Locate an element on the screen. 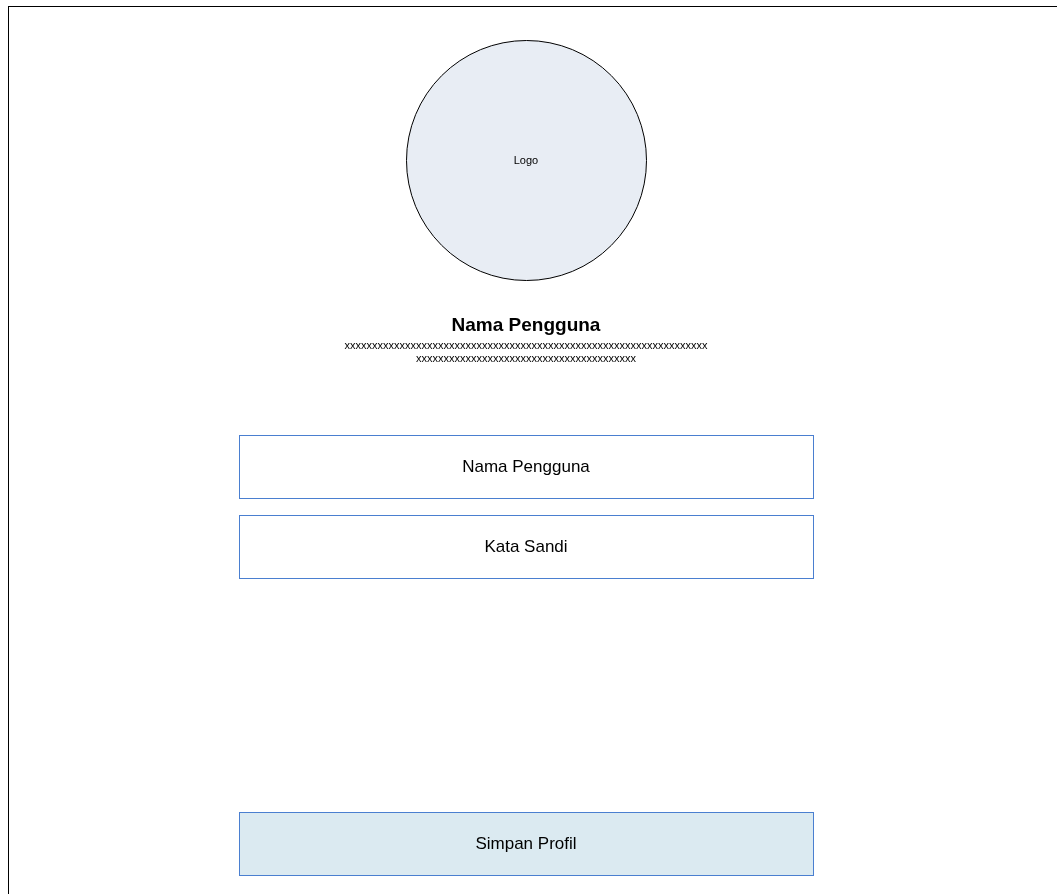 The image size is (1057, 894). description-line: xxxxxxxxxxxxxxxxxxxxxxxxxxxxxxxxxxxxxxxxxxxxxxxxxxxxxxxxxxxxxxxxxx is located at coordinates (526, 345).